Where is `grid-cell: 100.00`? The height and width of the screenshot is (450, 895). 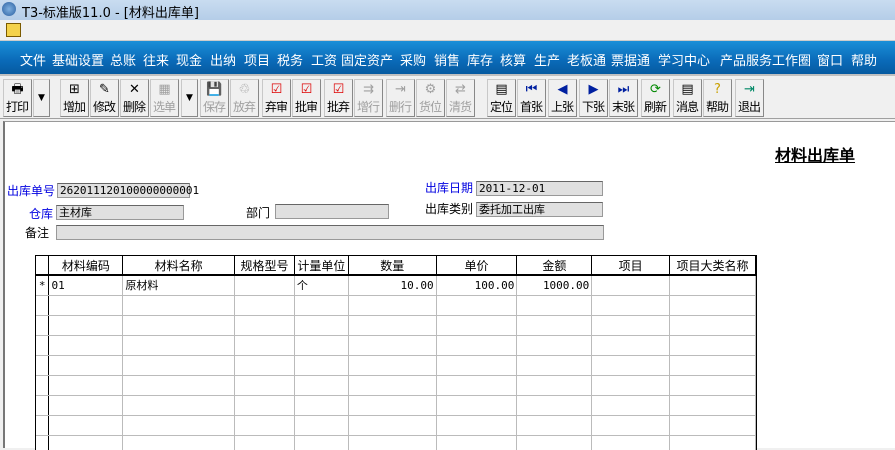
grid-cell: 100.00 is located at coordinates (477, 285).